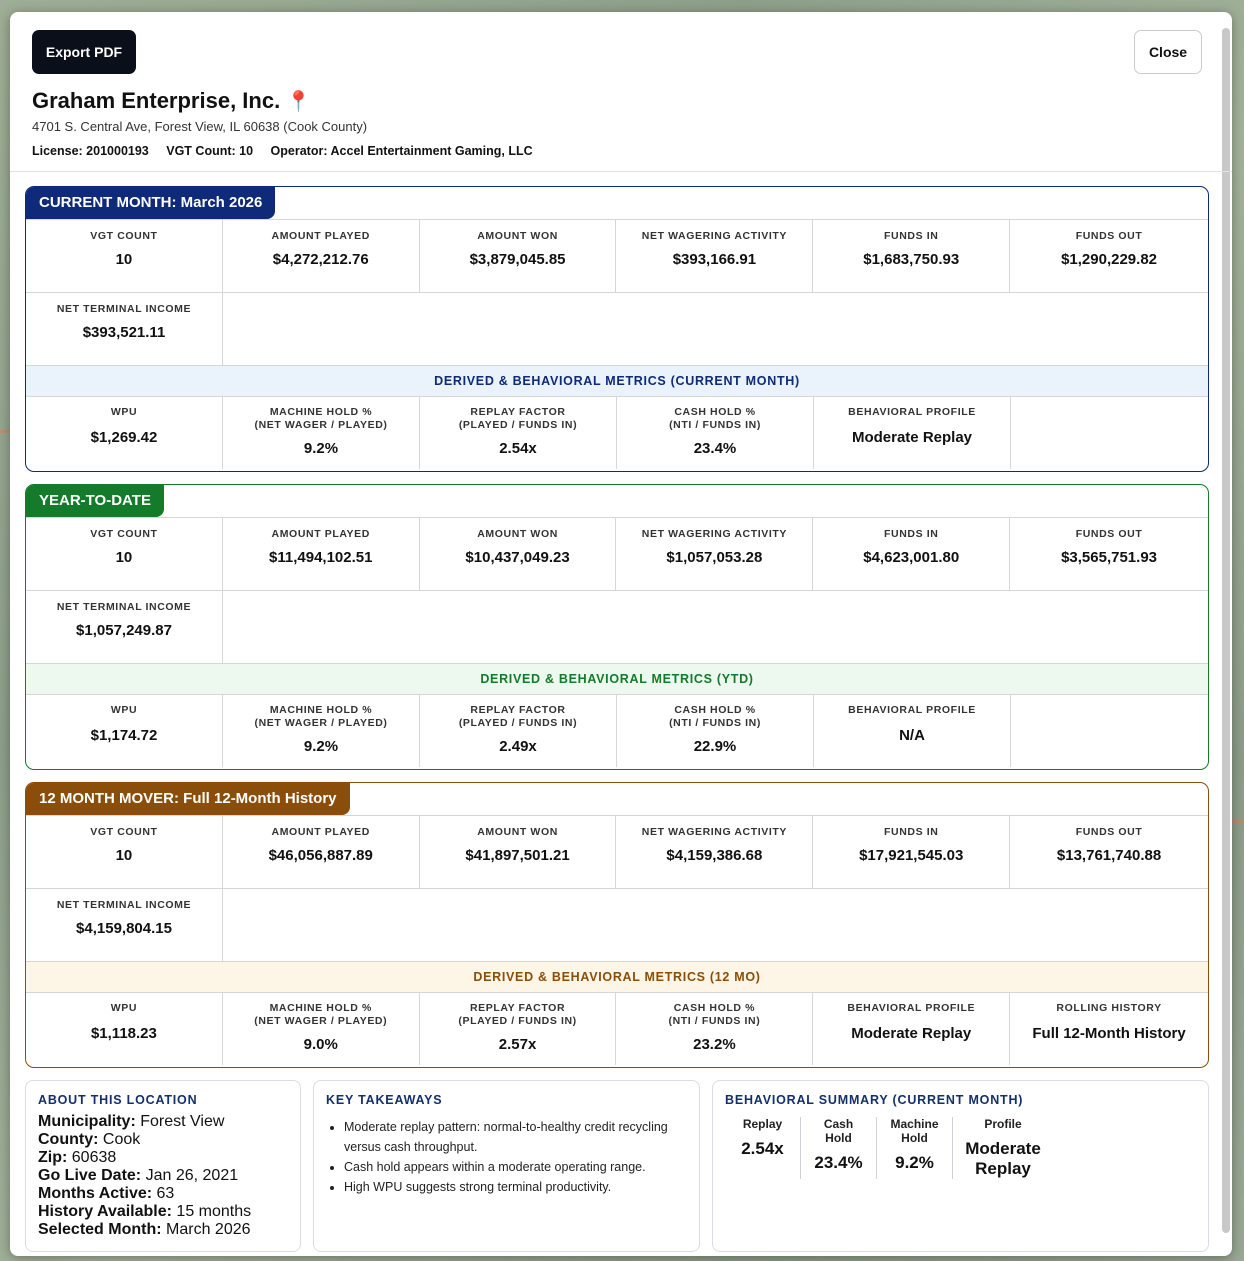 The image size is (1244, 1261). I want to click on metric-value: $1,290,229.82, so click(1109, 259).